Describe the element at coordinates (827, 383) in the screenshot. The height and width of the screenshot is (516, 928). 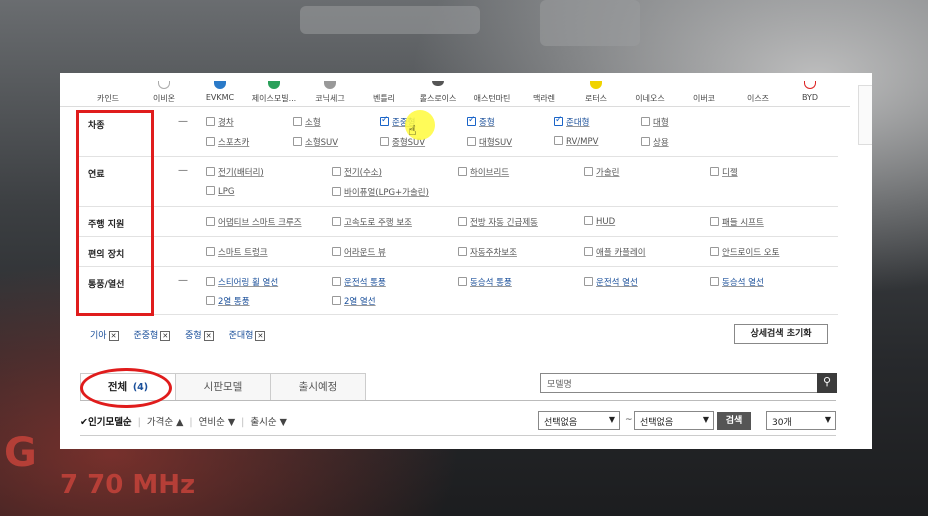
I see `search-icon: ⚲` at that location.